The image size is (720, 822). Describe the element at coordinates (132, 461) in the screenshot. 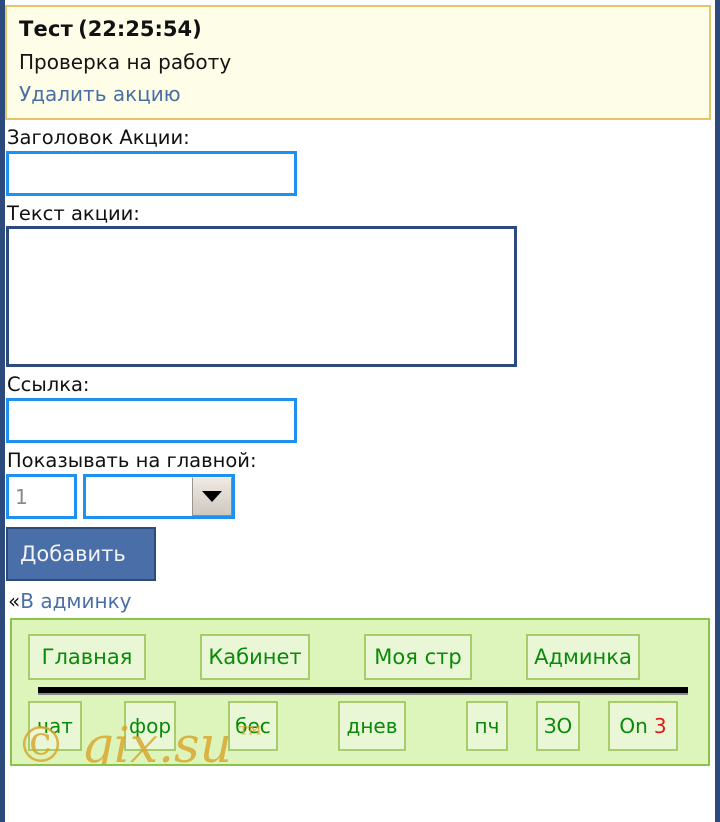

I see `show-on-main-label: Показывать на главной:` at that location.